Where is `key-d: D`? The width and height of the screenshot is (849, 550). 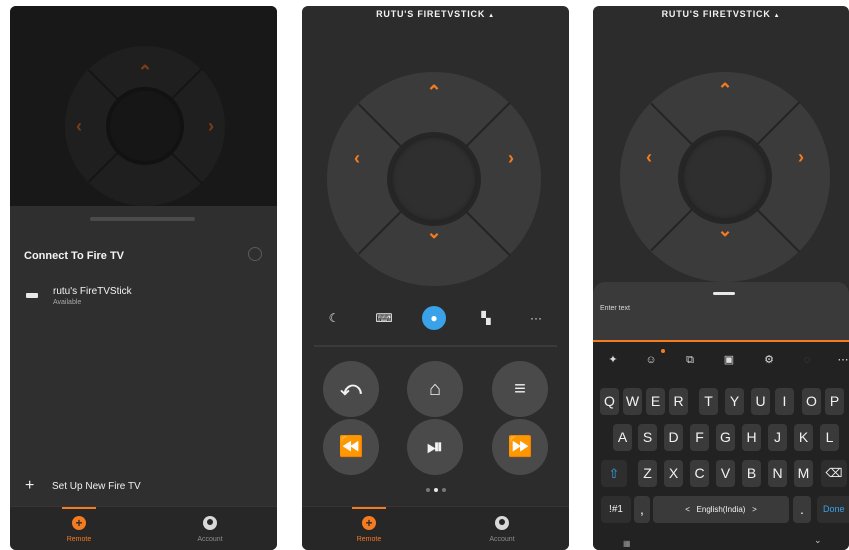 key-d: D is located at coordinates (673, 437).